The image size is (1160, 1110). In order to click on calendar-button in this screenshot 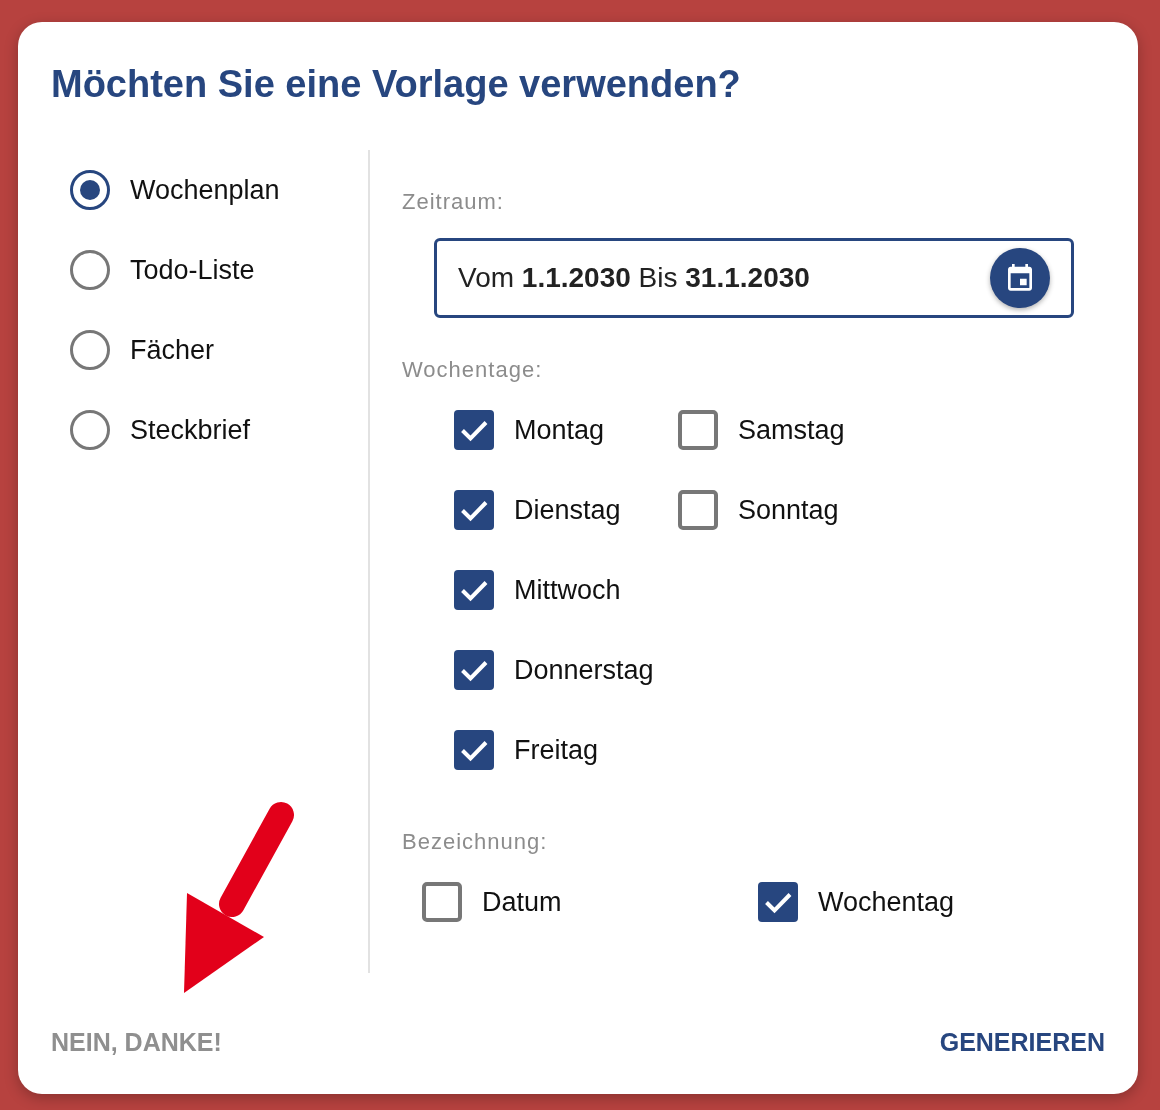, I will do `click(1020, 278)`.